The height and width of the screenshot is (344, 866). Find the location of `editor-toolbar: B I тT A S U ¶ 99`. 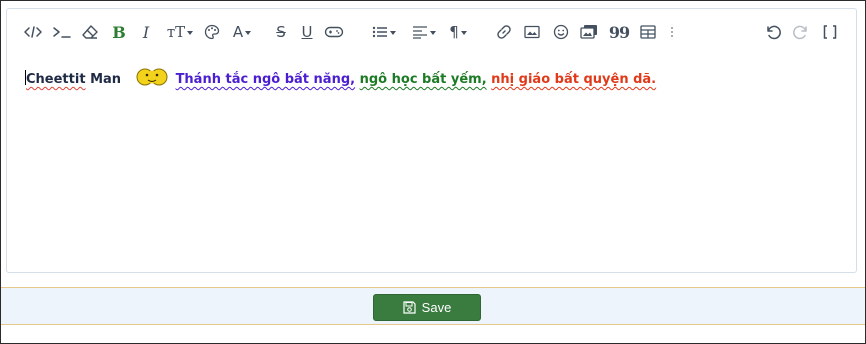

editor-toolbar: B I тT A S U ¶ 99 is located at coordinates (431, 31).